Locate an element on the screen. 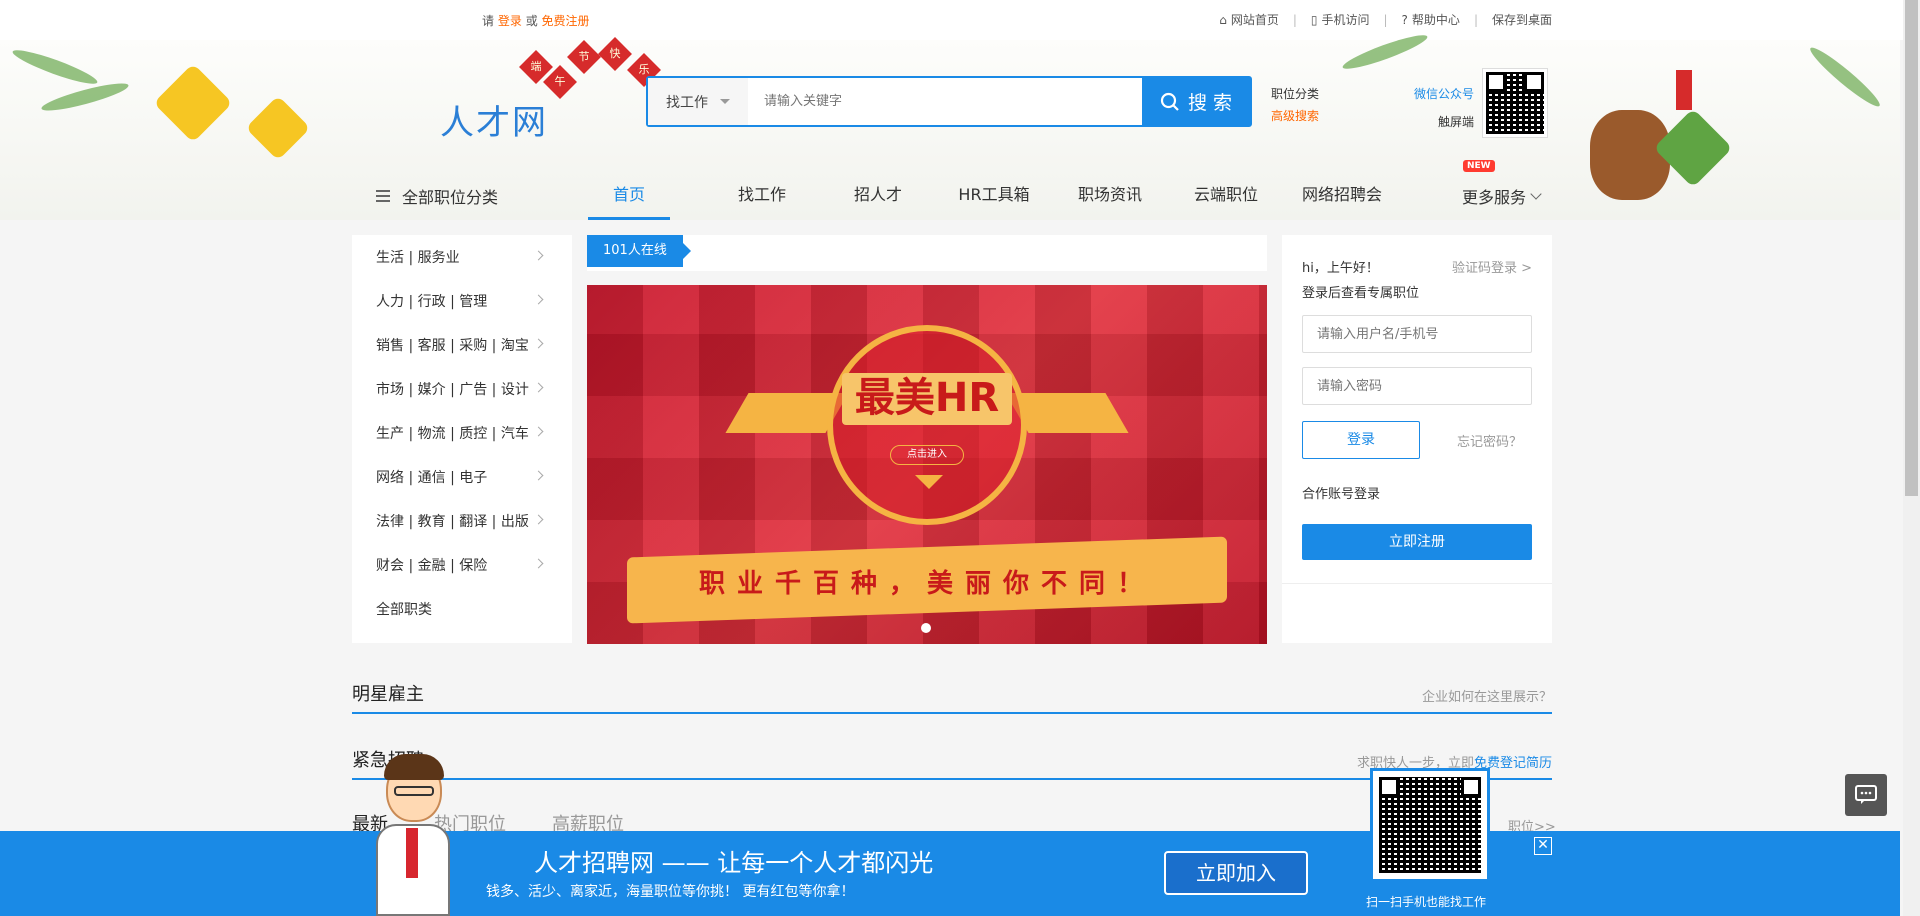 The height and width of the screenshot is (916, 1920). promo-title: 人才招聘网 —— 让每一个人才都闪光 is located at coordinates (734, 863).